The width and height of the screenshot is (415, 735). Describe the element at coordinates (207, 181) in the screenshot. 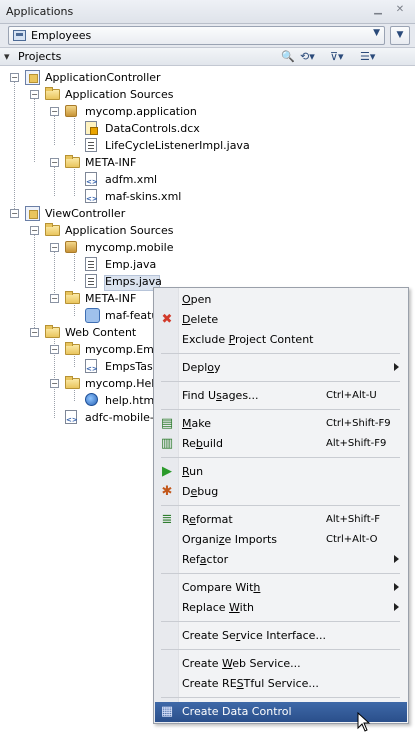

I see `tree-node: adfm.xml` at that location.